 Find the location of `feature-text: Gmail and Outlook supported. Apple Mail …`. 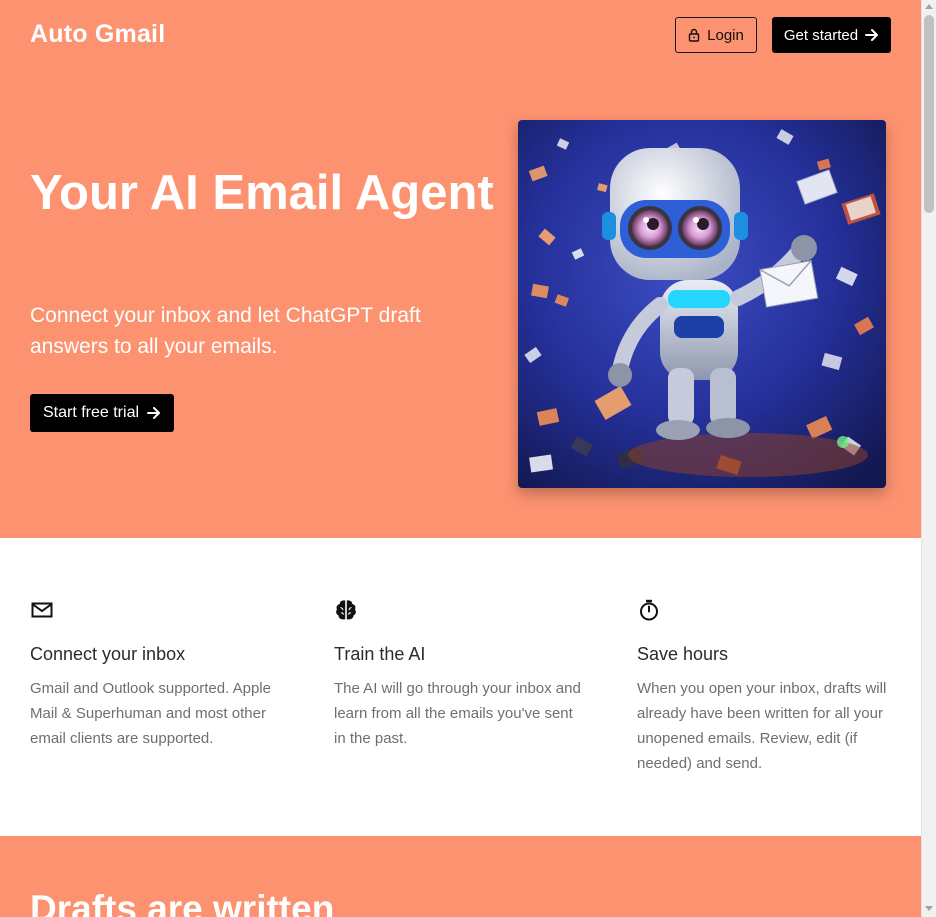

feature-text: Gmail and Outlook supported. Apple Mail … is located at coordinates (150, 713).